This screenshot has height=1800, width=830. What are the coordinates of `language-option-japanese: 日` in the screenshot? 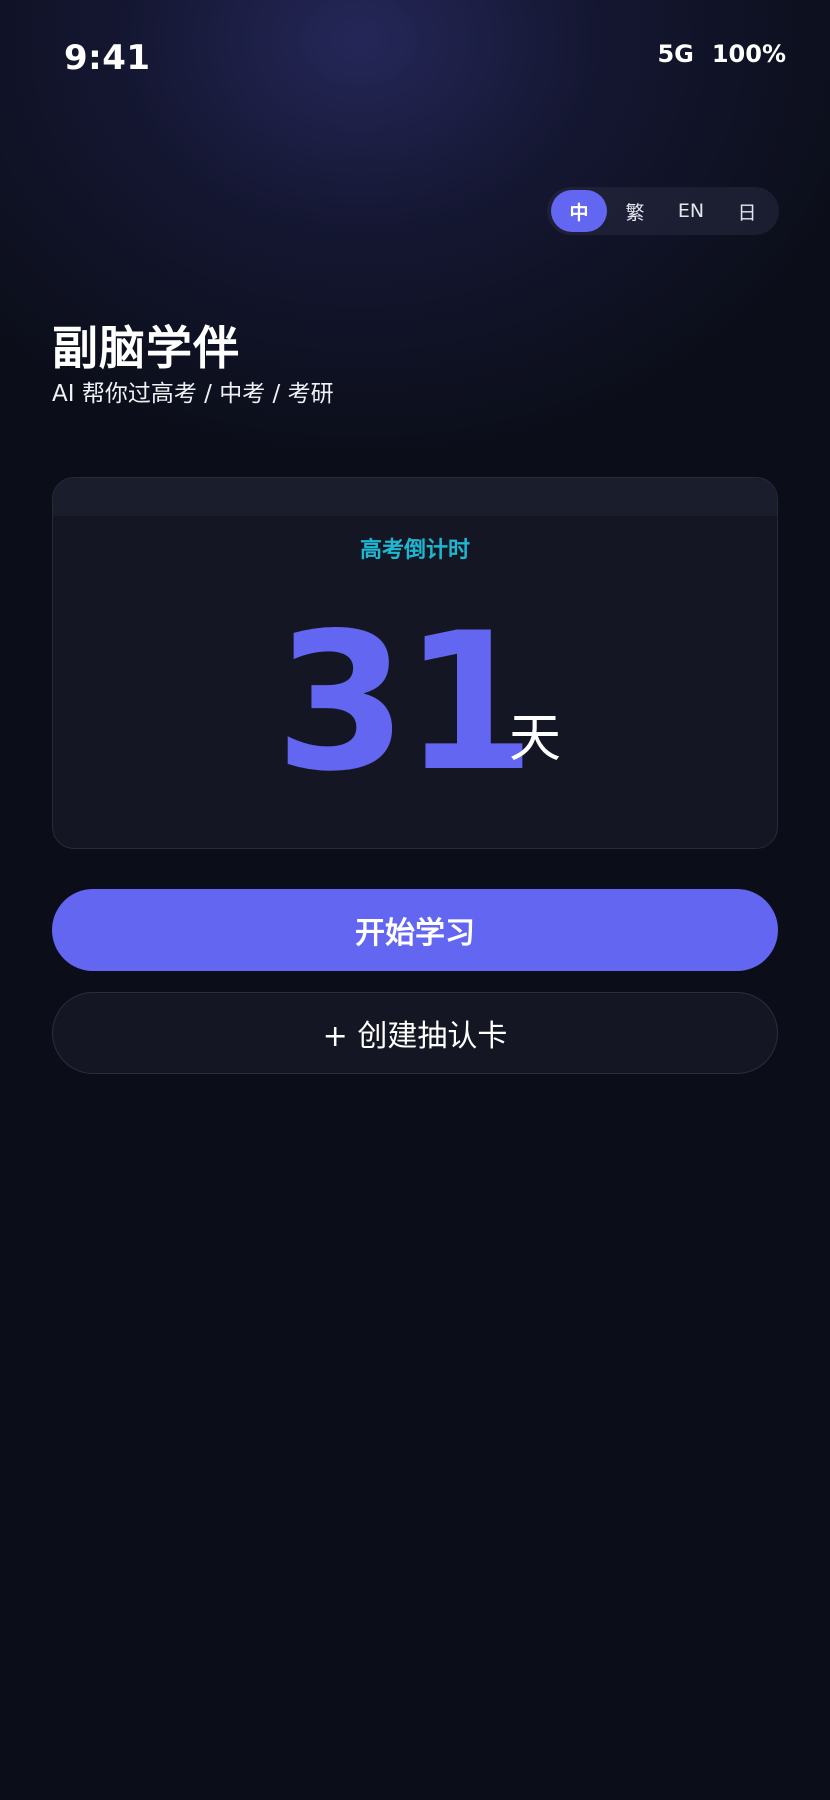 It's located at (747, 211).